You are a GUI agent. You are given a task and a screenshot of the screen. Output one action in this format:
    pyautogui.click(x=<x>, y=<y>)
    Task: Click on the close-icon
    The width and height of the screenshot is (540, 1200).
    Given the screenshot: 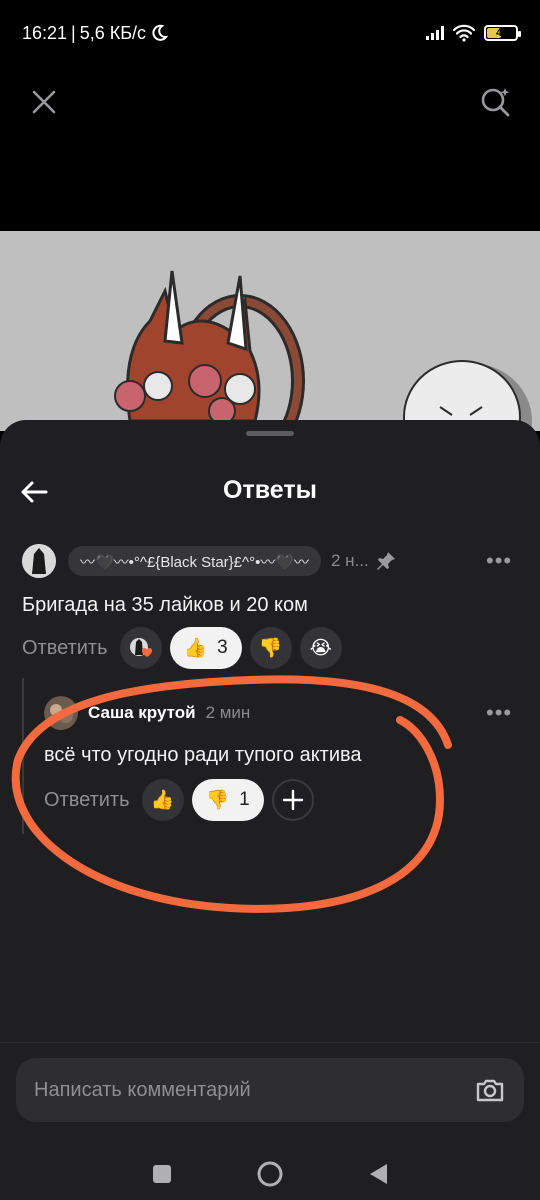 What is the action you would take?
    pyautogui.click(x=44, y=102)
    